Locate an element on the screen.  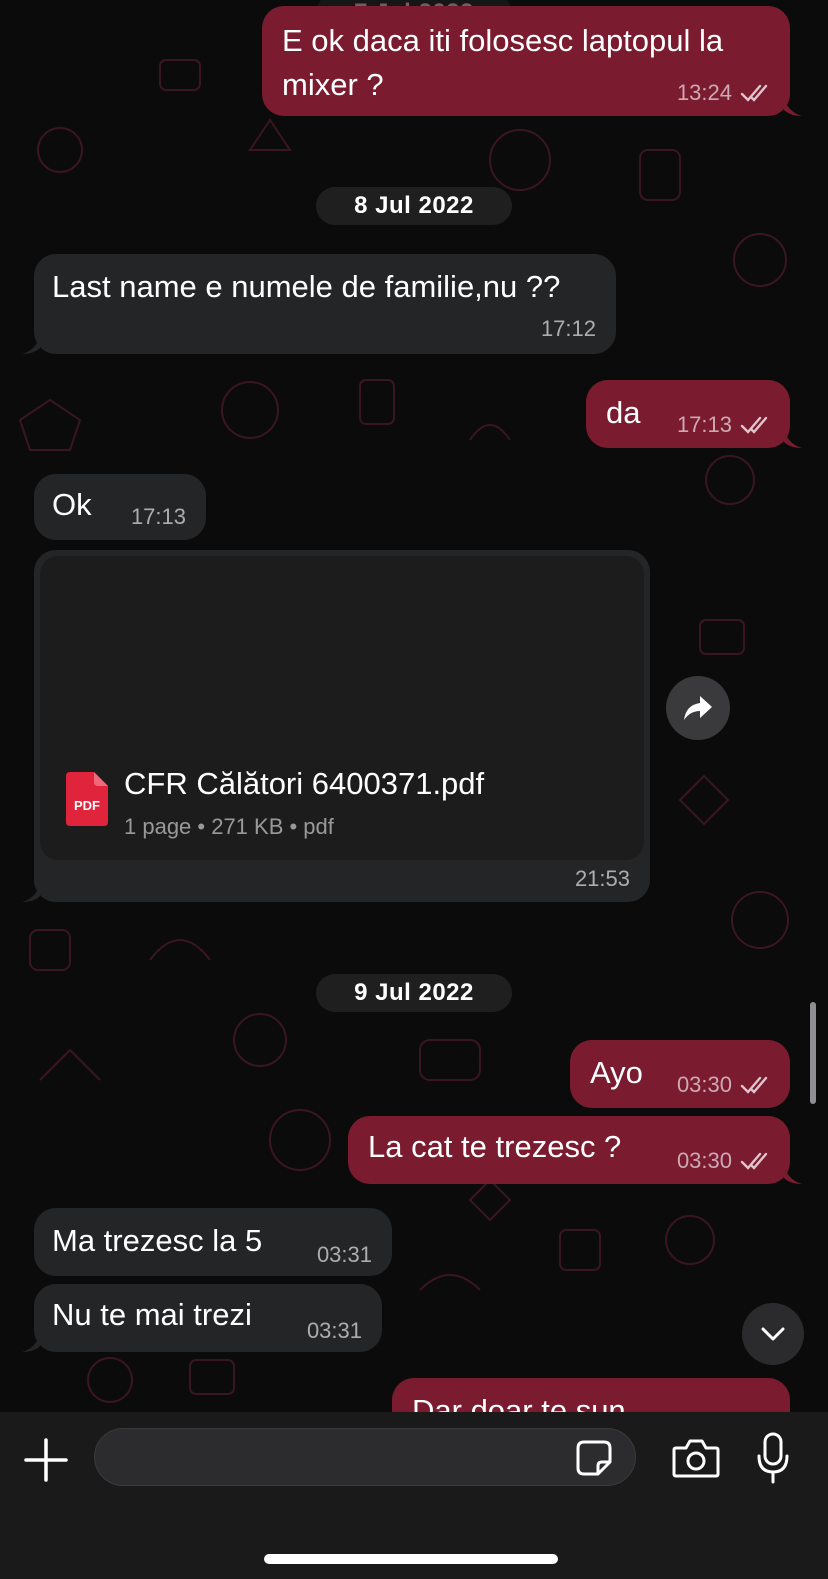
date-separator: 9 Jul 2022 is located at coordinates (414, 993).